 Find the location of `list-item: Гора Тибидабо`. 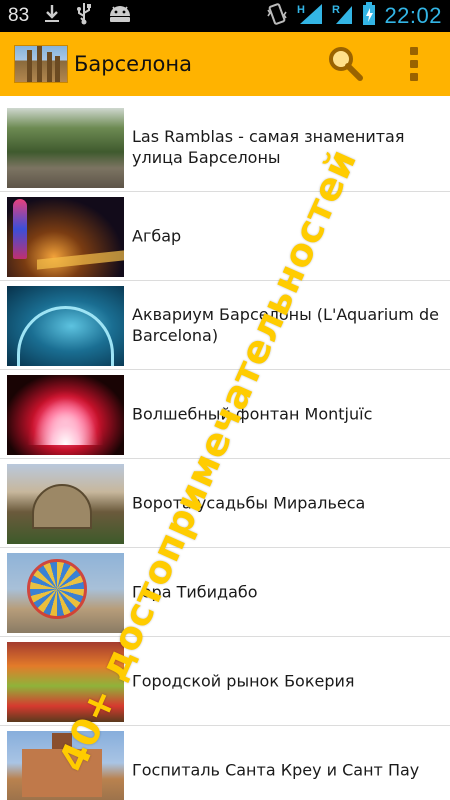

list-item: Гора Тибидабо is located at coordinates (225, 592).